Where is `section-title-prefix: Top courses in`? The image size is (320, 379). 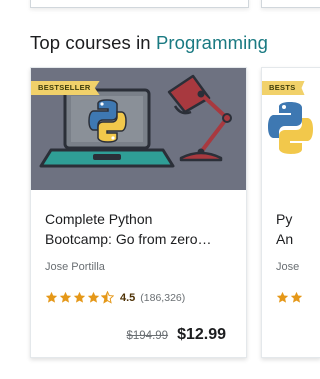 section-title-prefix: Top courses in is located at coordinates (93, 42).